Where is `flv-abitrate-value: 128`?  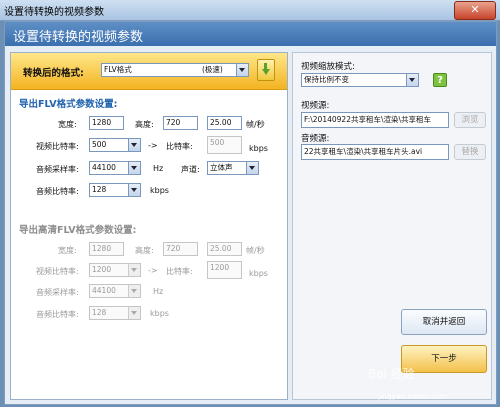
flv-abitrate-value: 128 is located at coordinates (99, 189).